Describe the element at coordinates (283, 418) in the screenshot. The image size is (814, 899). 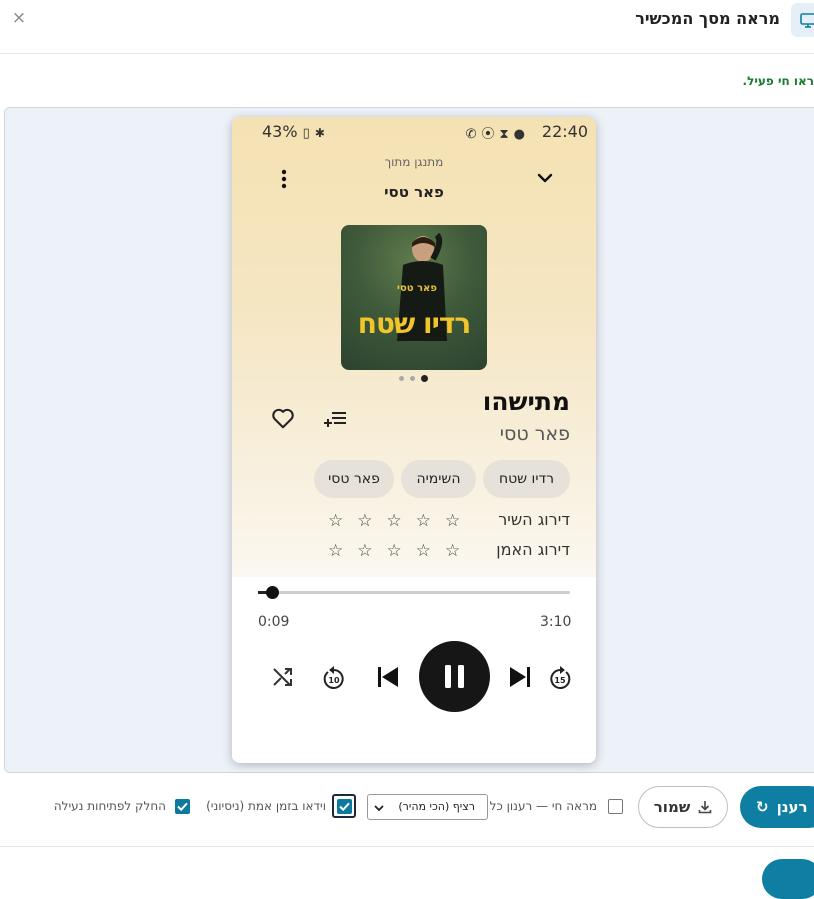
I see `heart-icon` at that location.